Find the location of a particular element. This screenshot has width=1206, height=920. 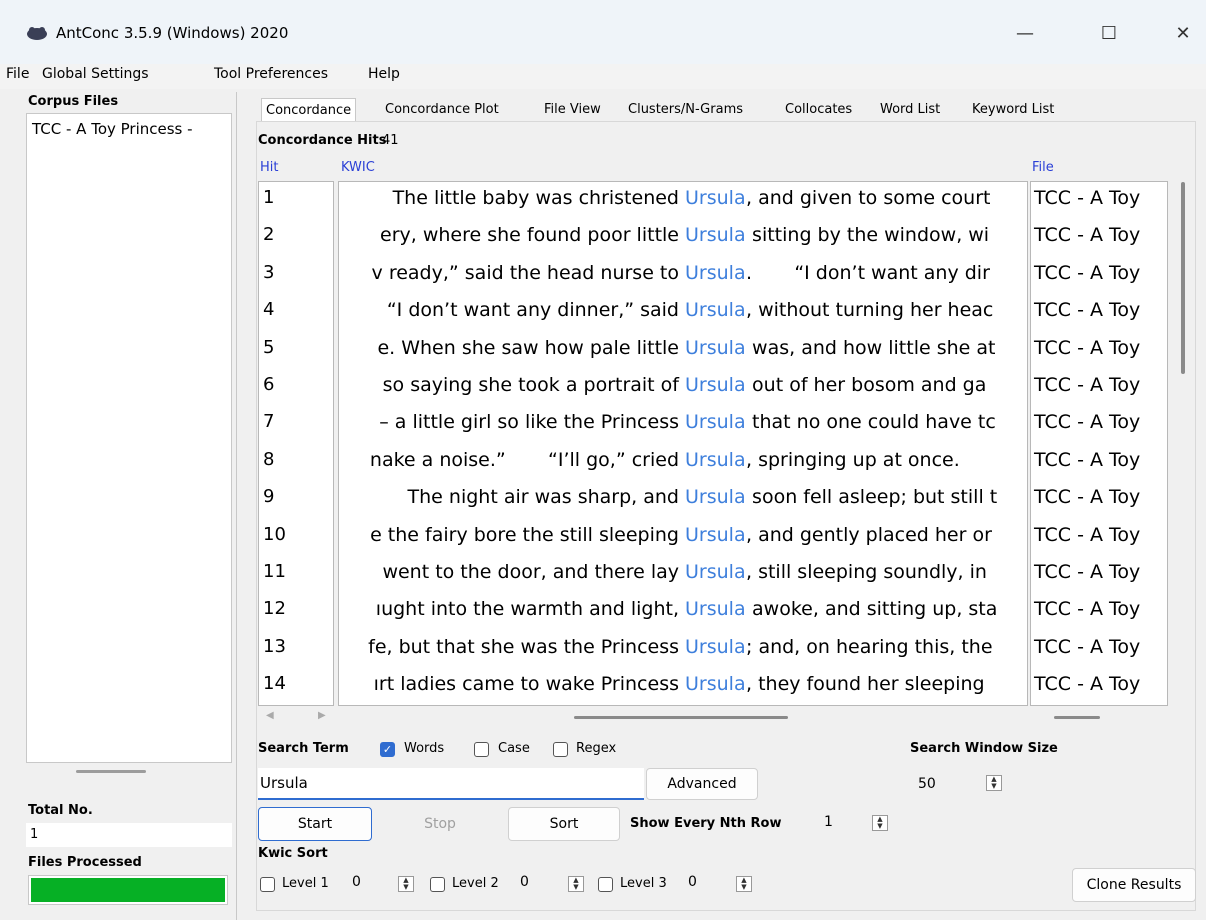

kwic-left-context: went to the door, and there lay is located at coordinates (530, 572).